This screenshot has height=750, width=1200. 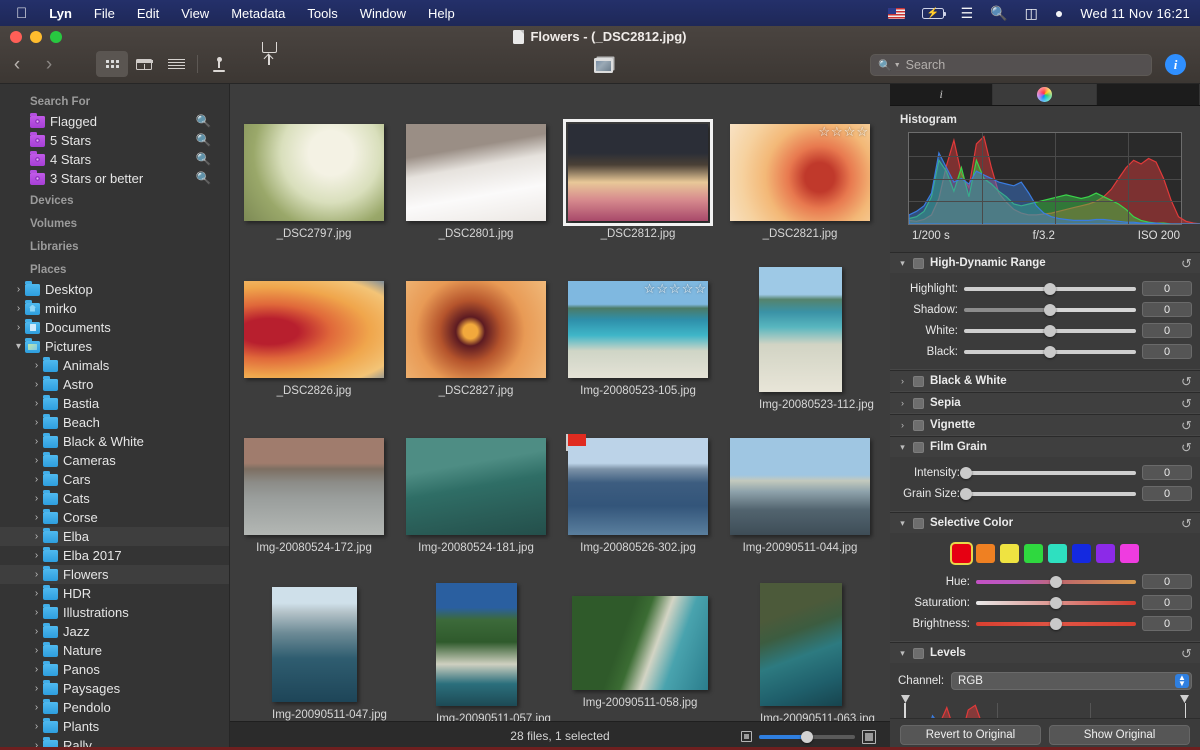 I want to click on slider-row: Highlight: 0, so click(x=1045, y=288).